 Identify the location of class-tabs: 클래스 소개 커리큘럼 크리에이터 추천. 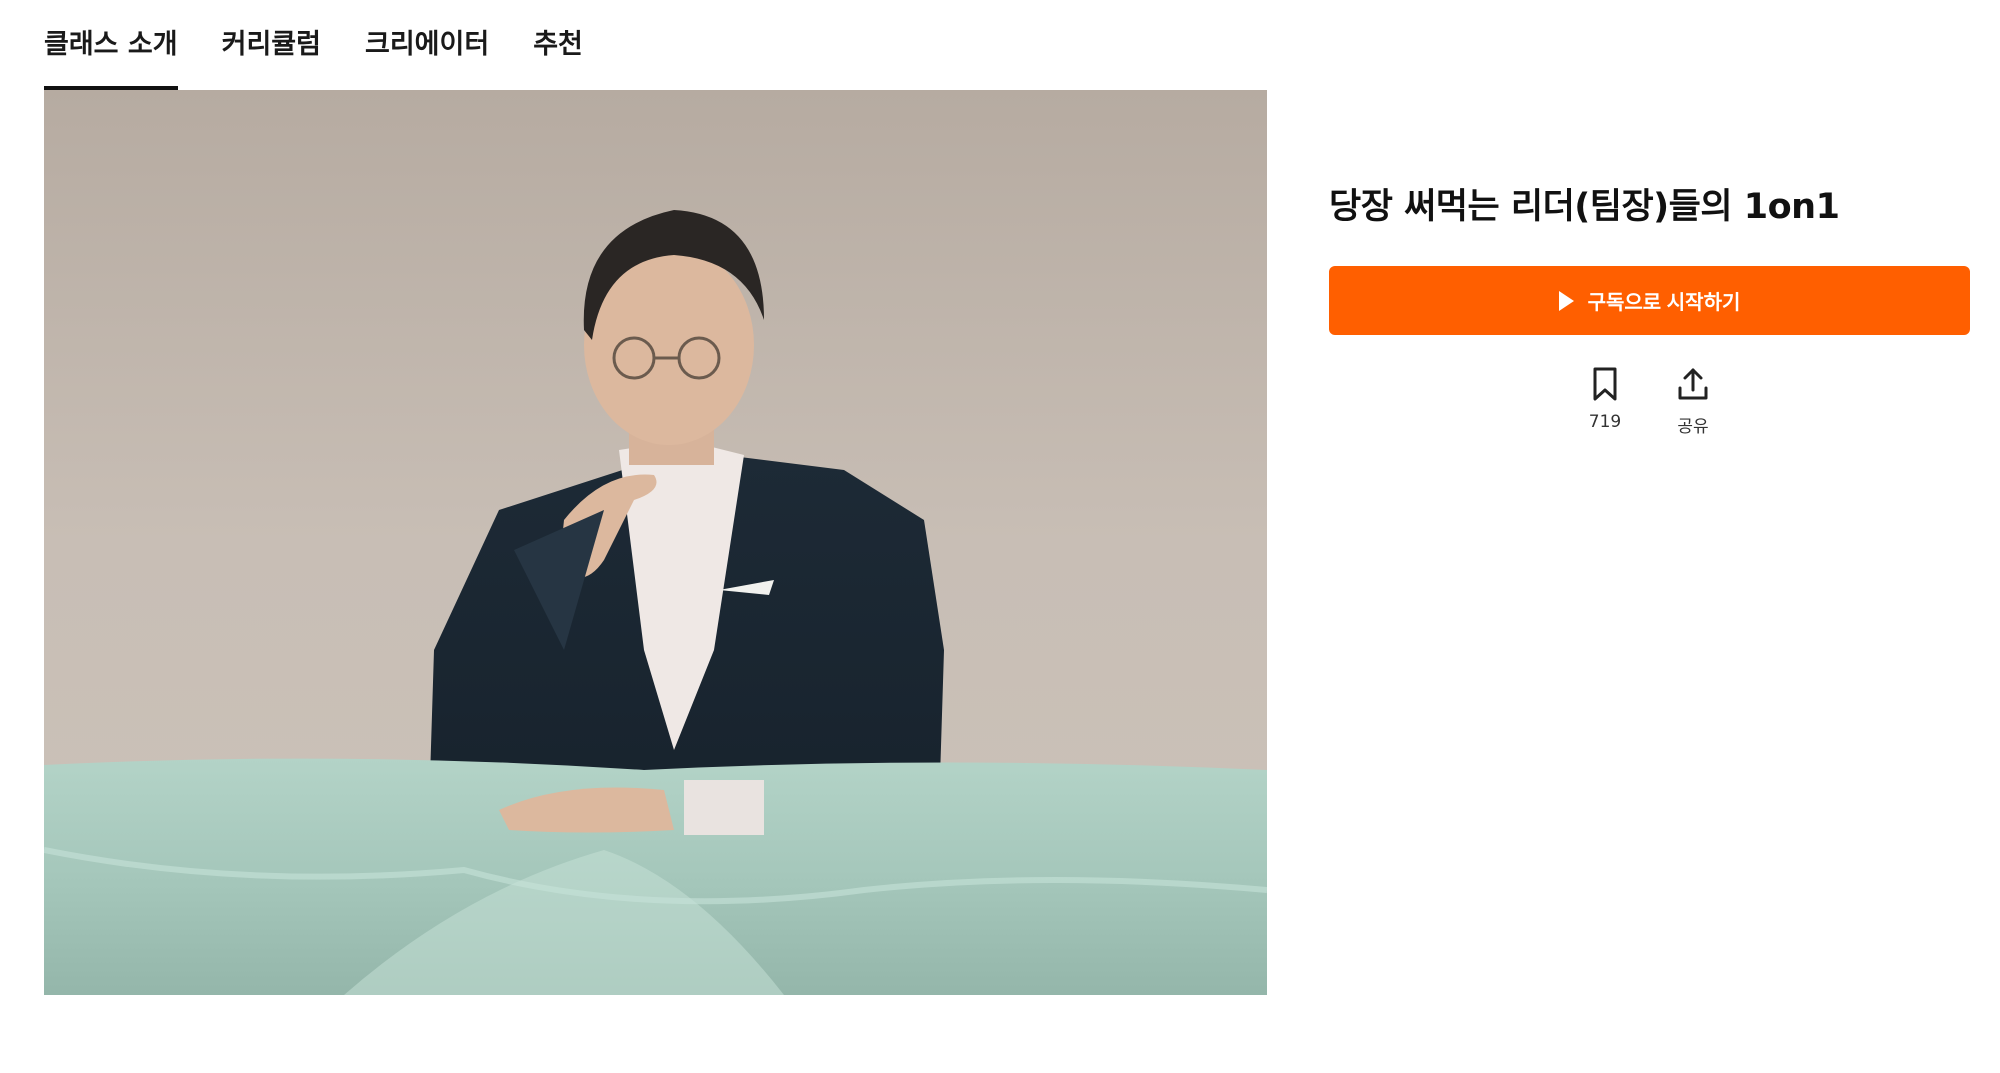
(335, 45).